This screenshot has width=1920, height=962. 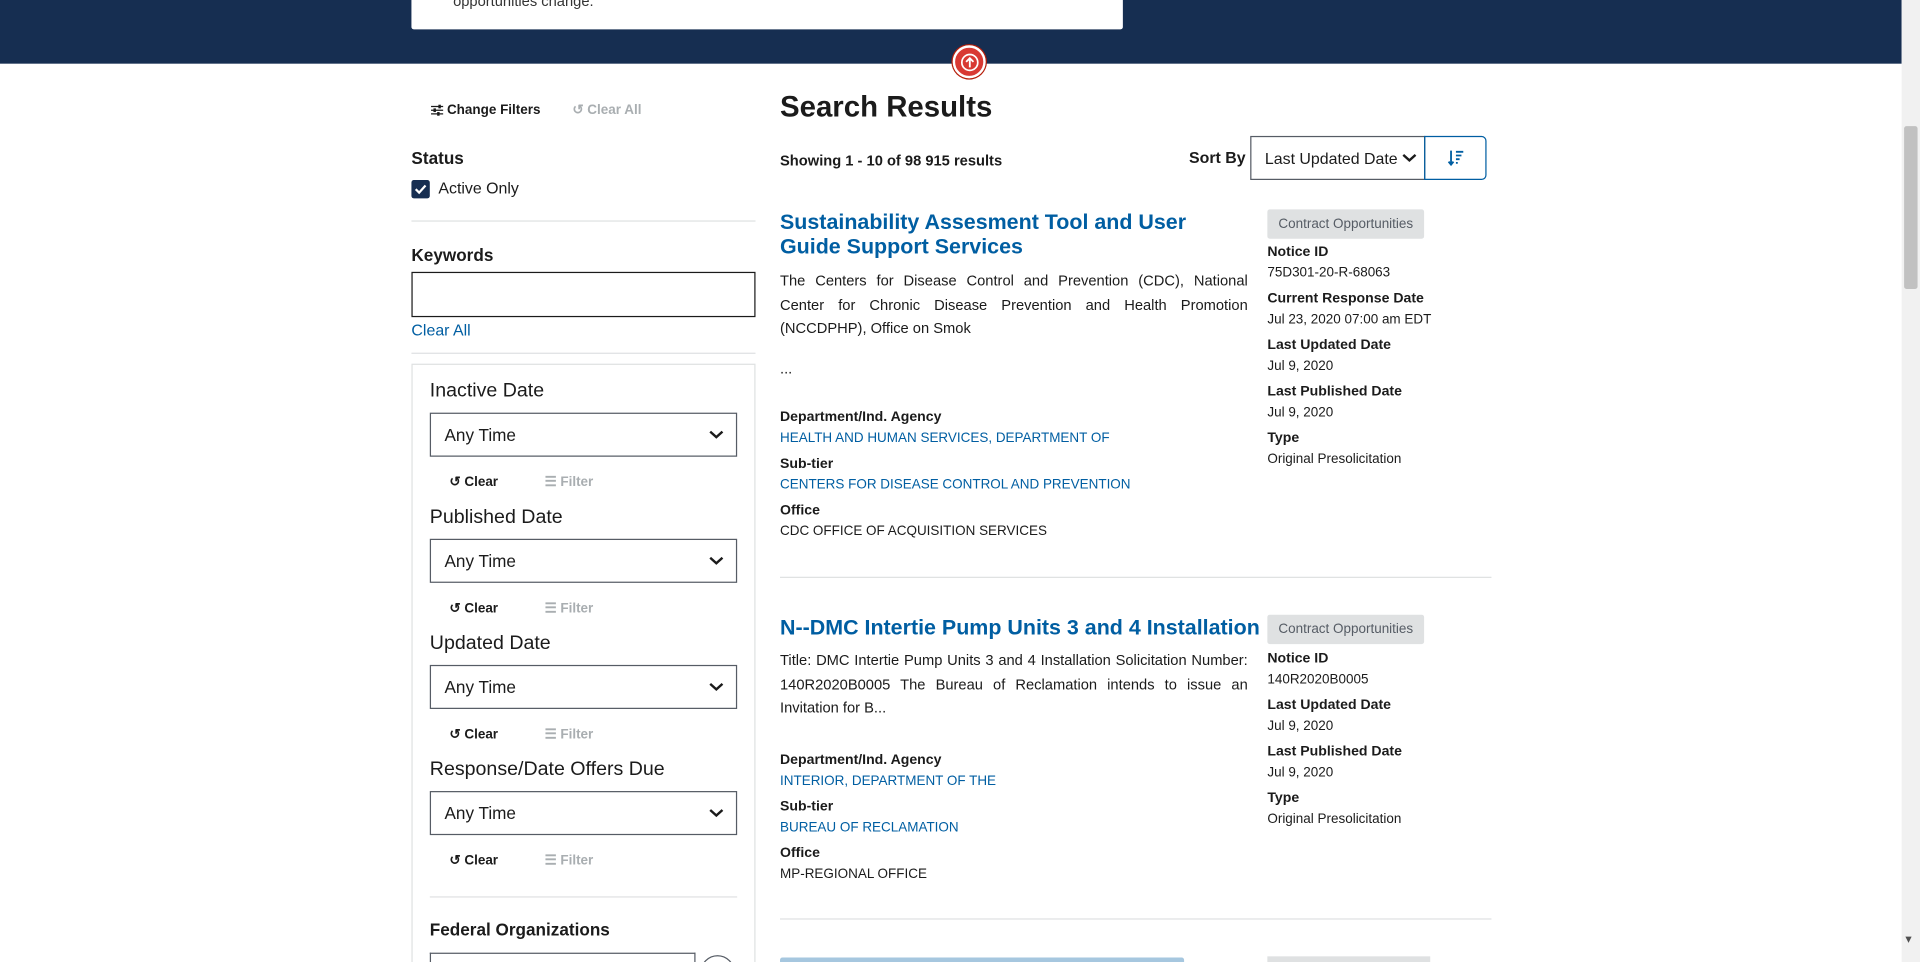 I want to click on active-only-checkbox, so click(x=420, y=189).